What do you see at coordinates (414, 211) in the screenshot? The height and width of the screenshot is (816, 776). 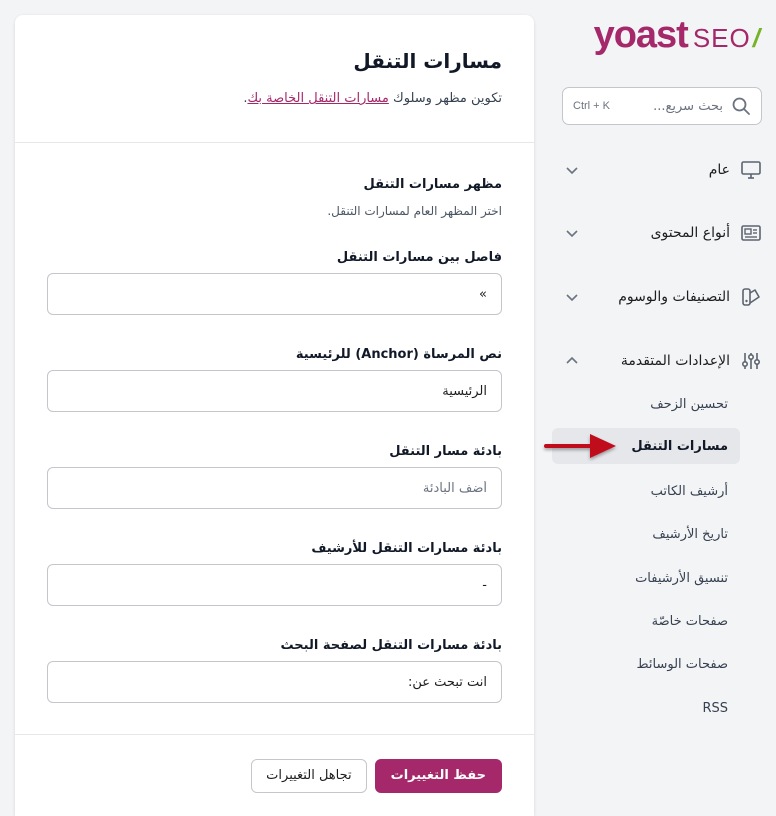 I see `section-description: اختر المظهر العام لمسارات التنقل.` at bounding box center [414, 211].